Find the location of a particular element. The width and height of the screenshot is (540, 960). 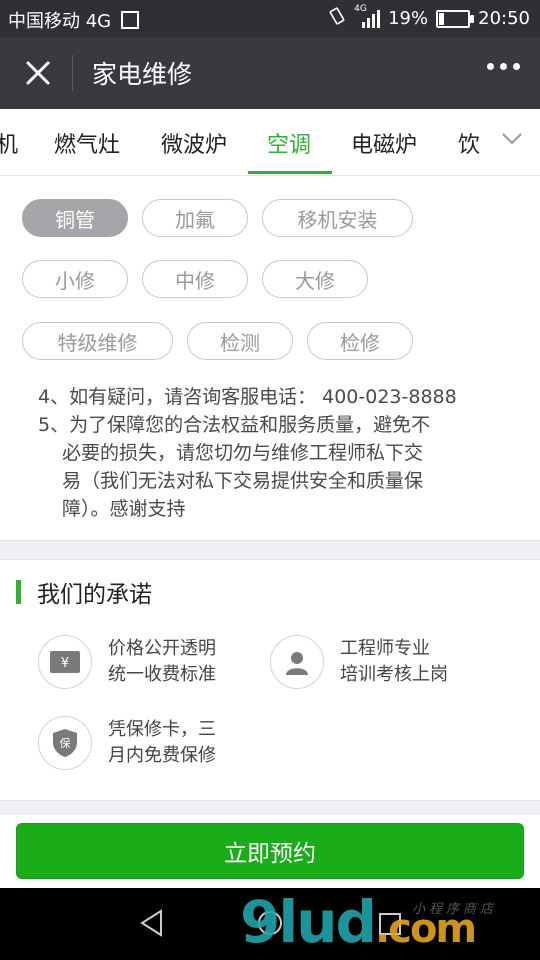

close-button is located at coordinates (38, 73).